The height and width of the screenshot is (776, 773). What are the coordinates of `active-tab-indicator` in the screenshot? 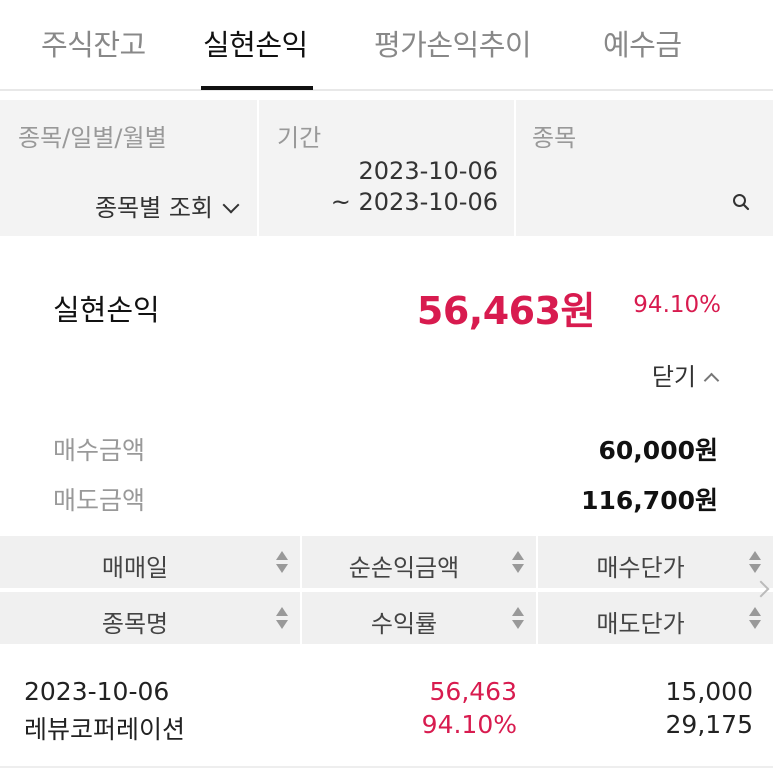 It's located at (257, 88).